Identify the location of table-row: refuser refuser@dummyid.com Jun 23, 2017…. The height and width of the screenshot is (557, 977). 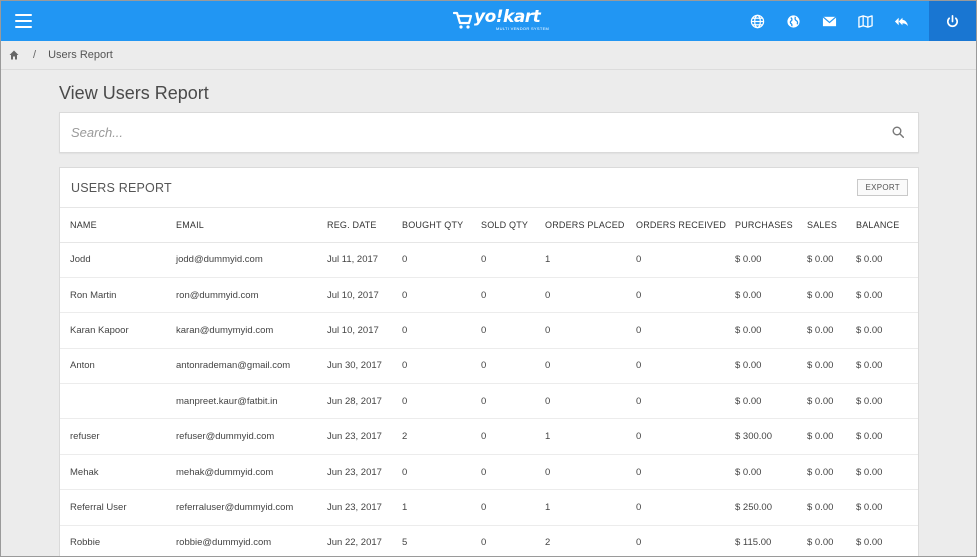
(489, 436).